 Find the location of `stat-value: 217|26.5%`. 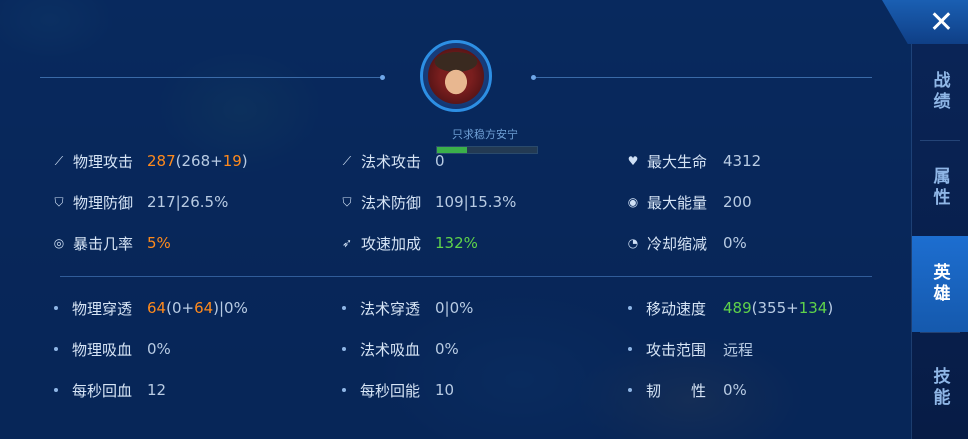

stat-value: 217|26.5% is located at coordinates (187, 202).